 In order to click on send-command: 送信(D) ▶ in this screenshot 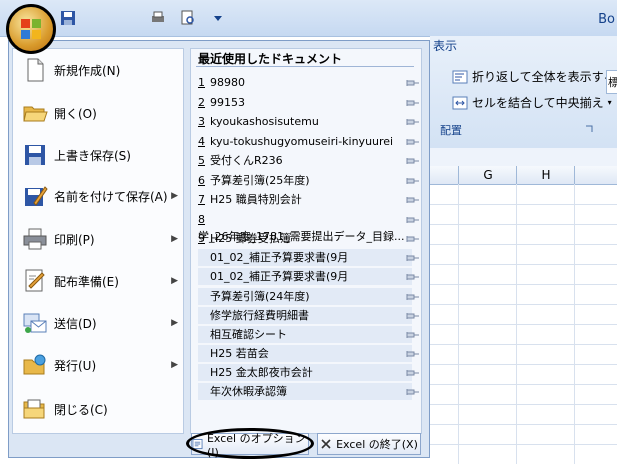, I will do `click(98, 323)`.